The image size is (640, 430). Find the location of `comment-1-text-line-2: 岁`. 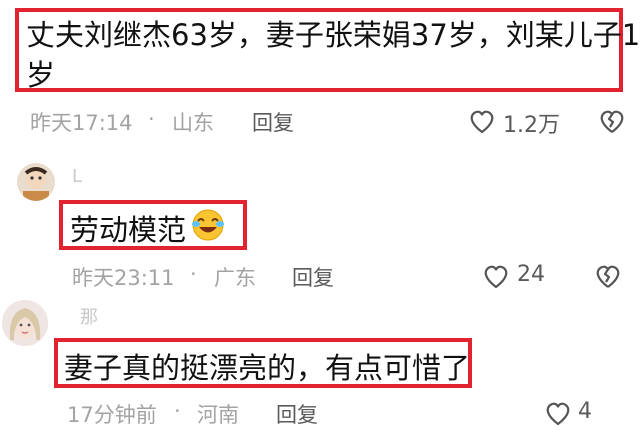

comment-1-text-line-2: 岁 is located at coordinates (41, 75).